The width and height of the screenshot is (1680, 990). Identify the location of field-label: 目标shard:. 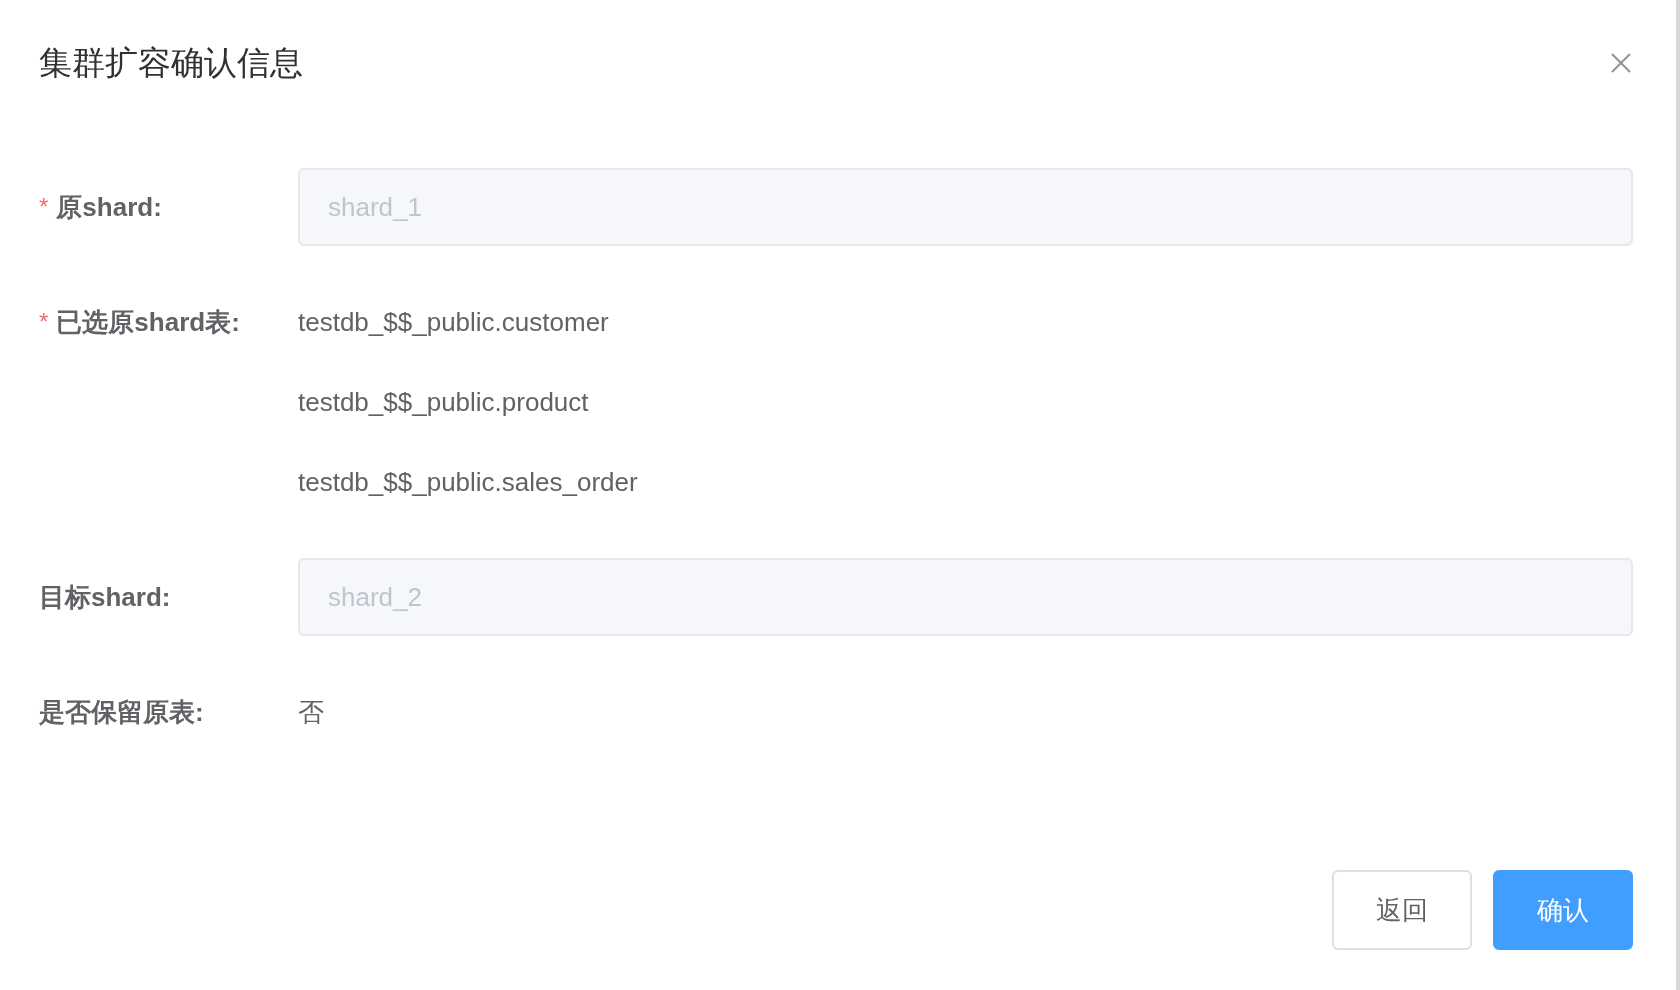
(105, 597).